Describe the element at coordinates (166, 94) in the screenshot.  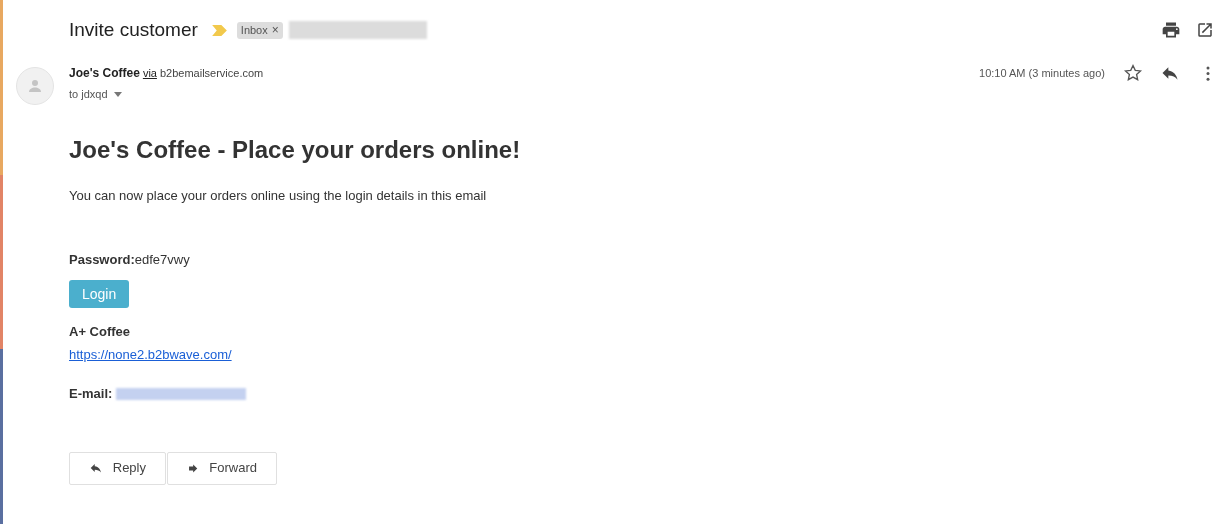
I see `recipient-dropdown: to jdxqd` at that location.